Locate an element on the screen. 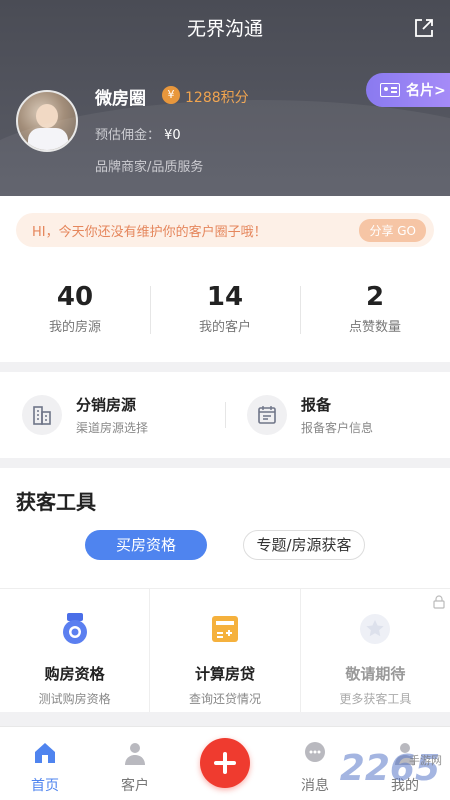 The image size is (450, 800). nav-home: 首页 is located at coordinates (45, 763).